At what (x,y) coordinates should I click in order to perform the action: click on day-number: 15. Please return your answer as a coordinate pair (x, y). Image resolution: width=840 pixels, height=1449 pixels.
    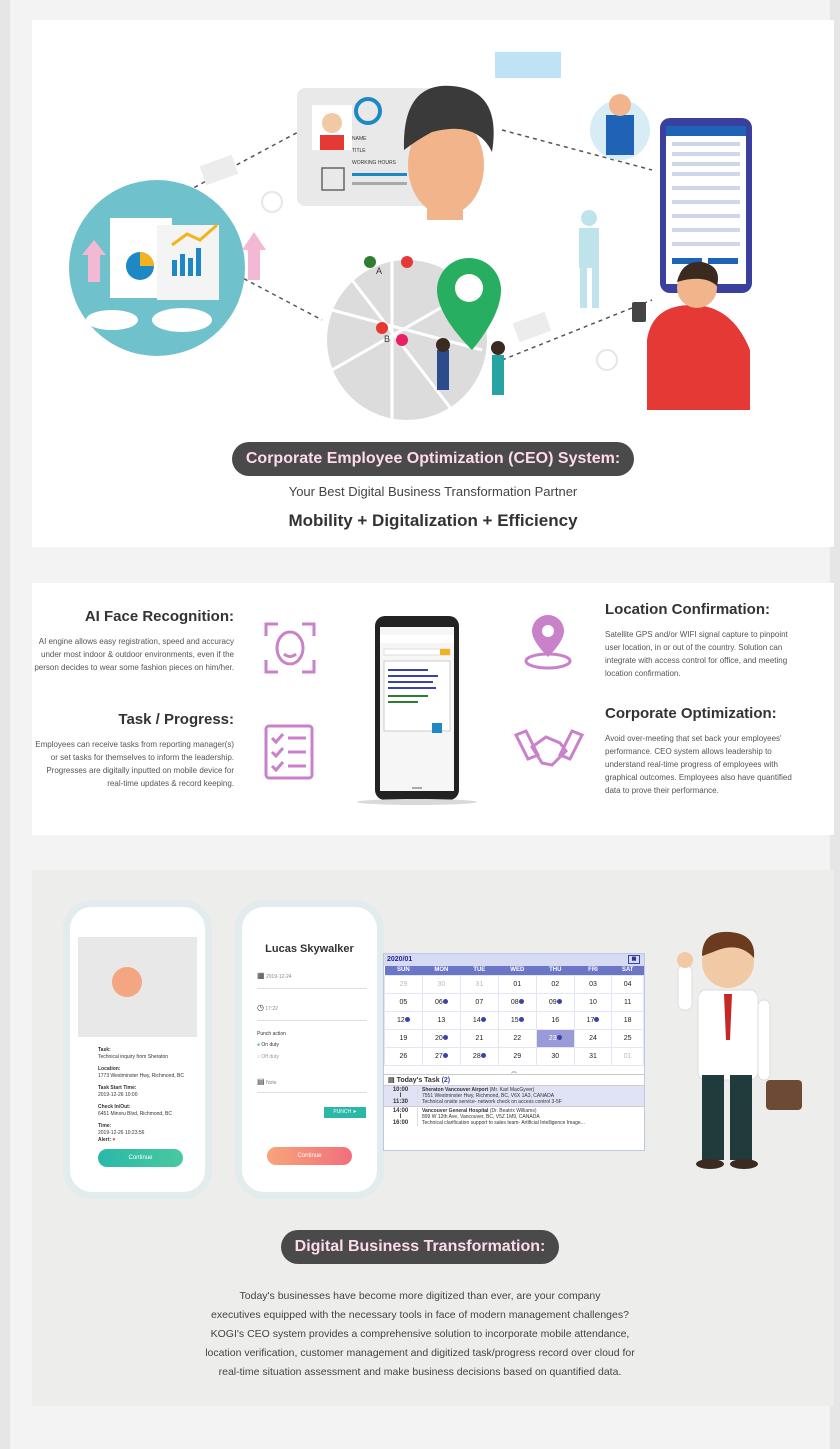
    Looking at the image, I should click on (514, 1020).